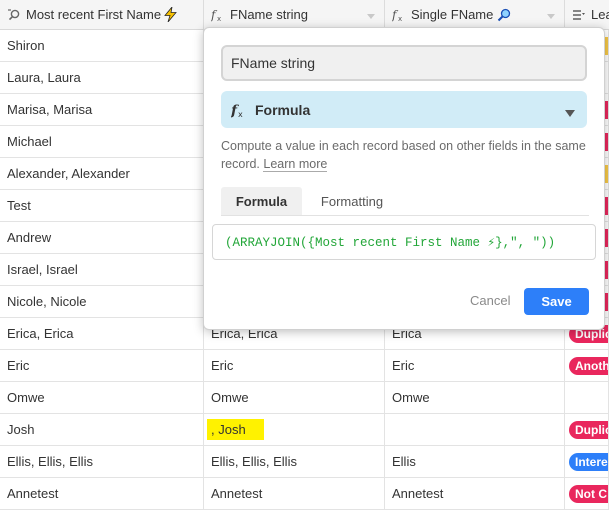  What do you see at coordinates (47, 301) in the screenshot?
I see `cell-text: Nicole, Nicole` at bounding box center [47, 301].